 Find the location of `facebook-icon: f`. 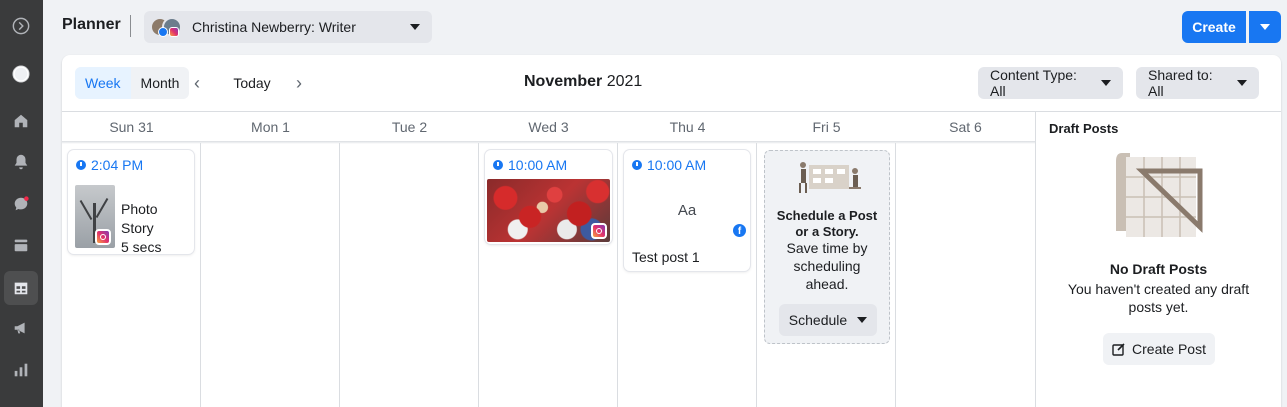

facebook-icon: f is located at coordinates (739, 230).